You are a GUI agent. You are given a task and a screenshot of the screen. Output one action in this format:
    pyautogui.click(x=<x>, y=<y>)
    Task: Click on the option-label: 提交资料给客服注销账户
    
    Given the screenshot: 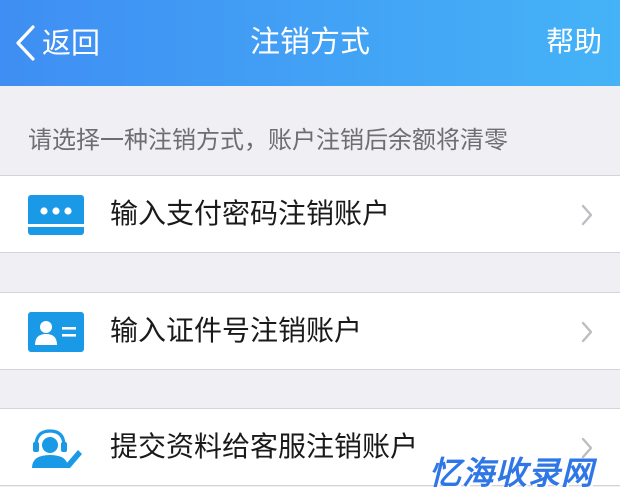 What is the action you would take?
    pyautogui.click(x=264, y=446)
    